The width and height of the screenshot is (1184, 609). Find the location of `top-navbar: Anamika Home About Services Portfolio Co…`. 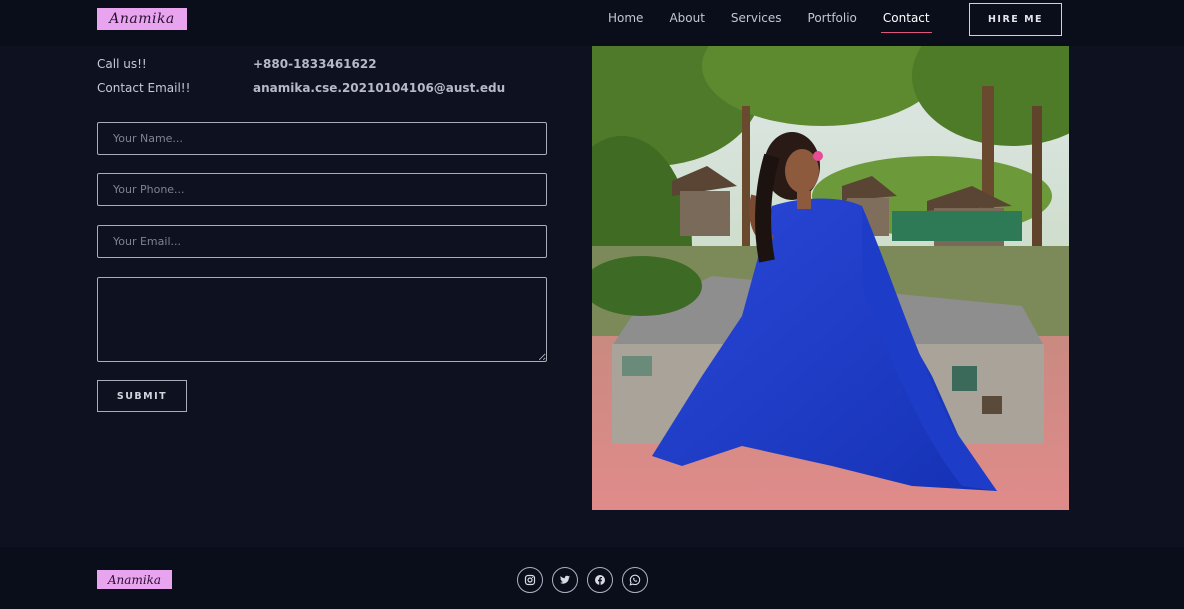

top-navbar: Anamika Home About Services Portfolio Co… is located at coordinates (592, 23).